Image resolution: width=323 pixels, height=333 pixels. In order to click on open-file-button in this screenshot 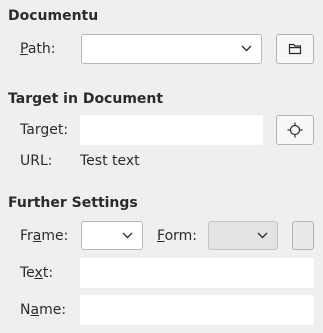, I will do `click(295, 49)`.